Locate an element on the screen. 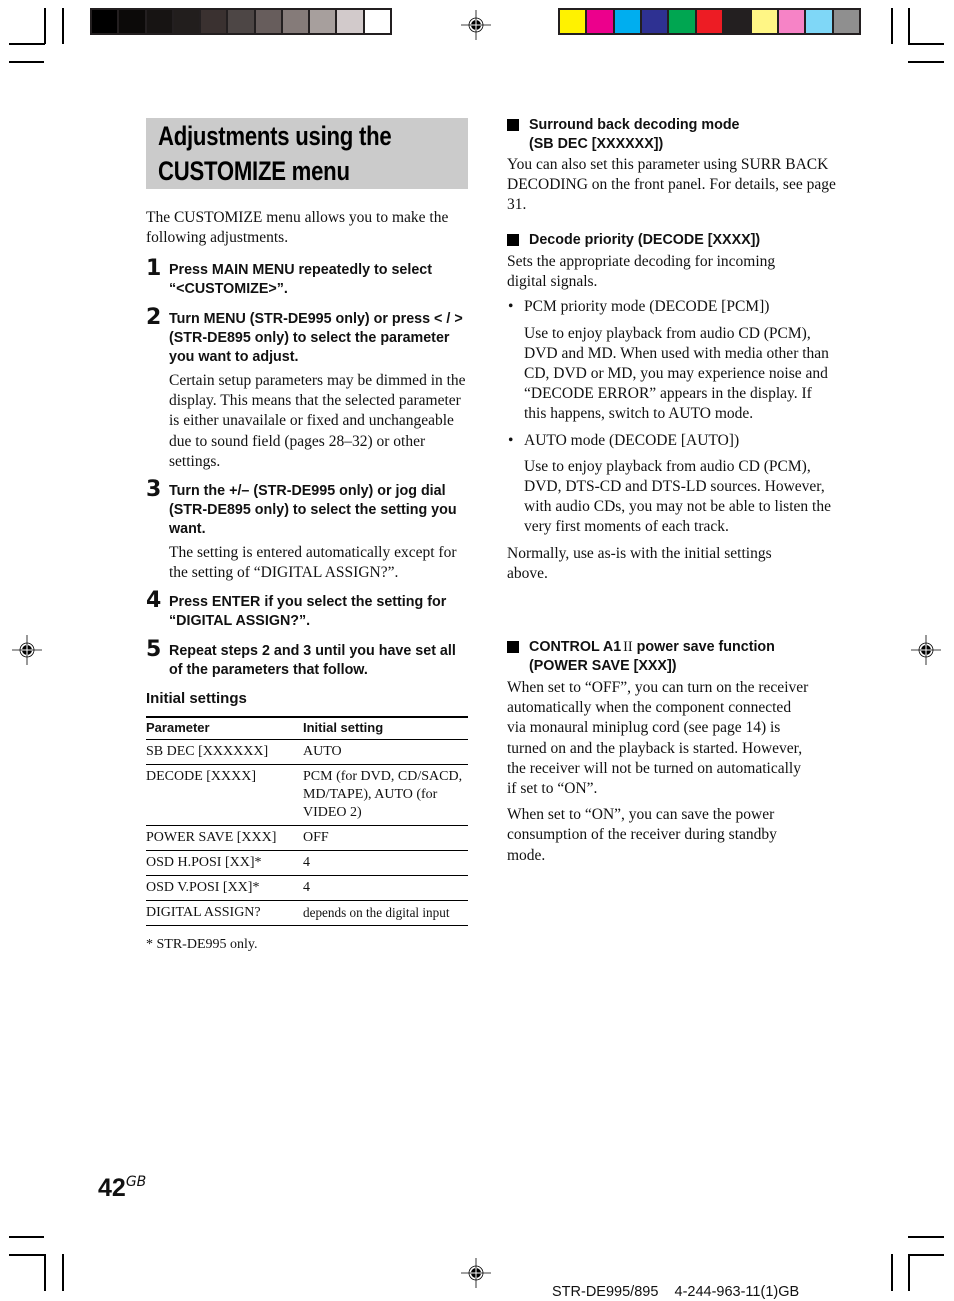  section-heading-line: (POWER SAVE [XXX]) is located at coordinates (603, 666).